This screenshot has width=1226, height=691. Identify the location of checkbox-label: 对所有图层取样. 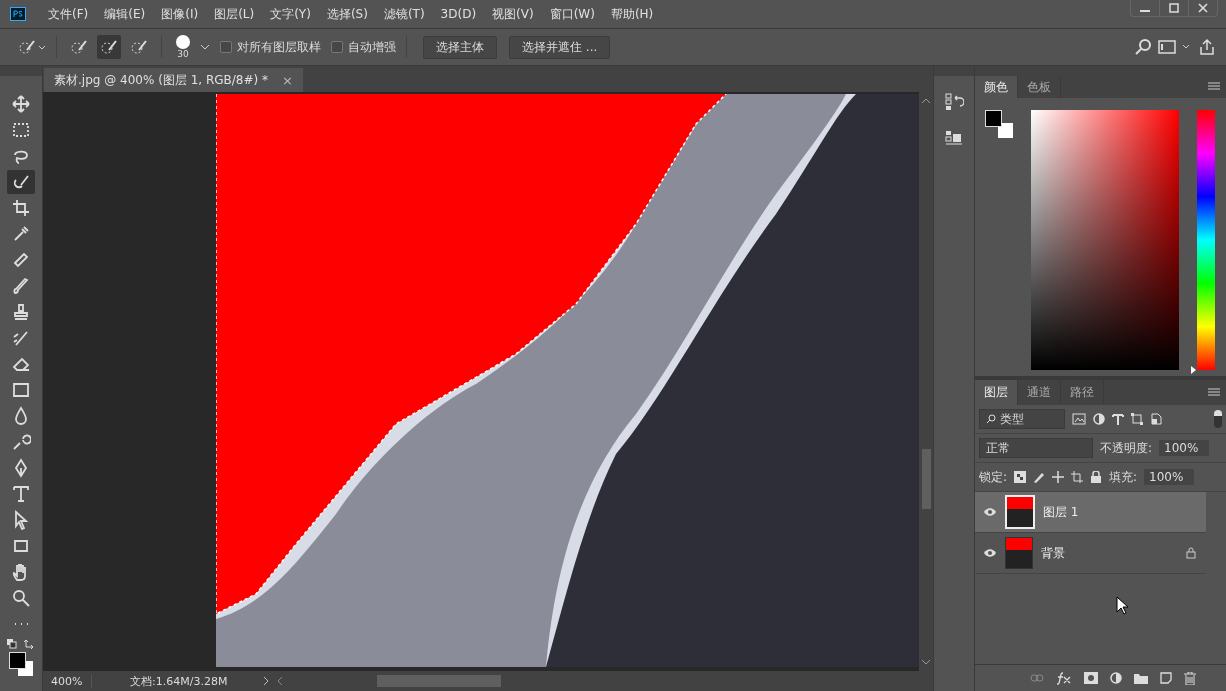
(279, 47).